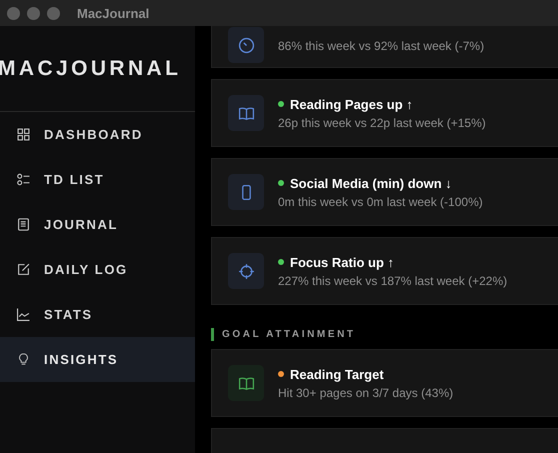 This screenshot has height=453, width=558. I want to click on lightbulb-icon, so click(23, 359).